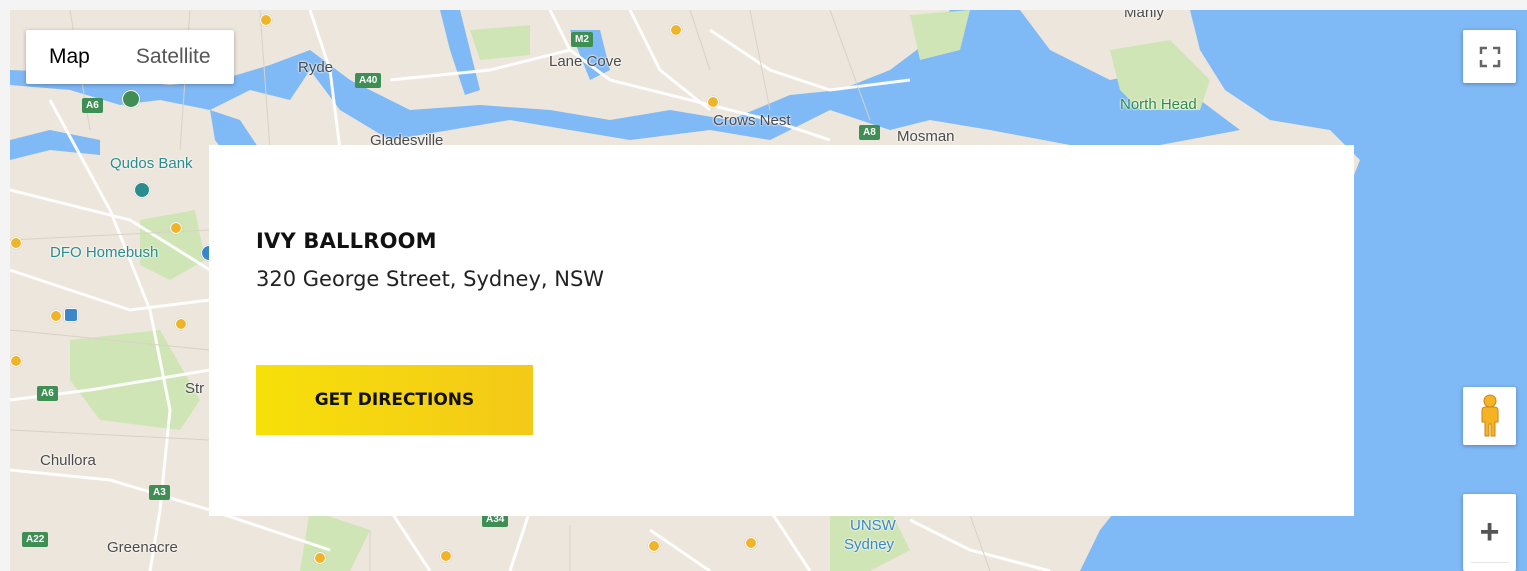 The width and height of the screenshot is (1527, 571). I want to click on map-type-control: Map Satellite, so click(130, 57).